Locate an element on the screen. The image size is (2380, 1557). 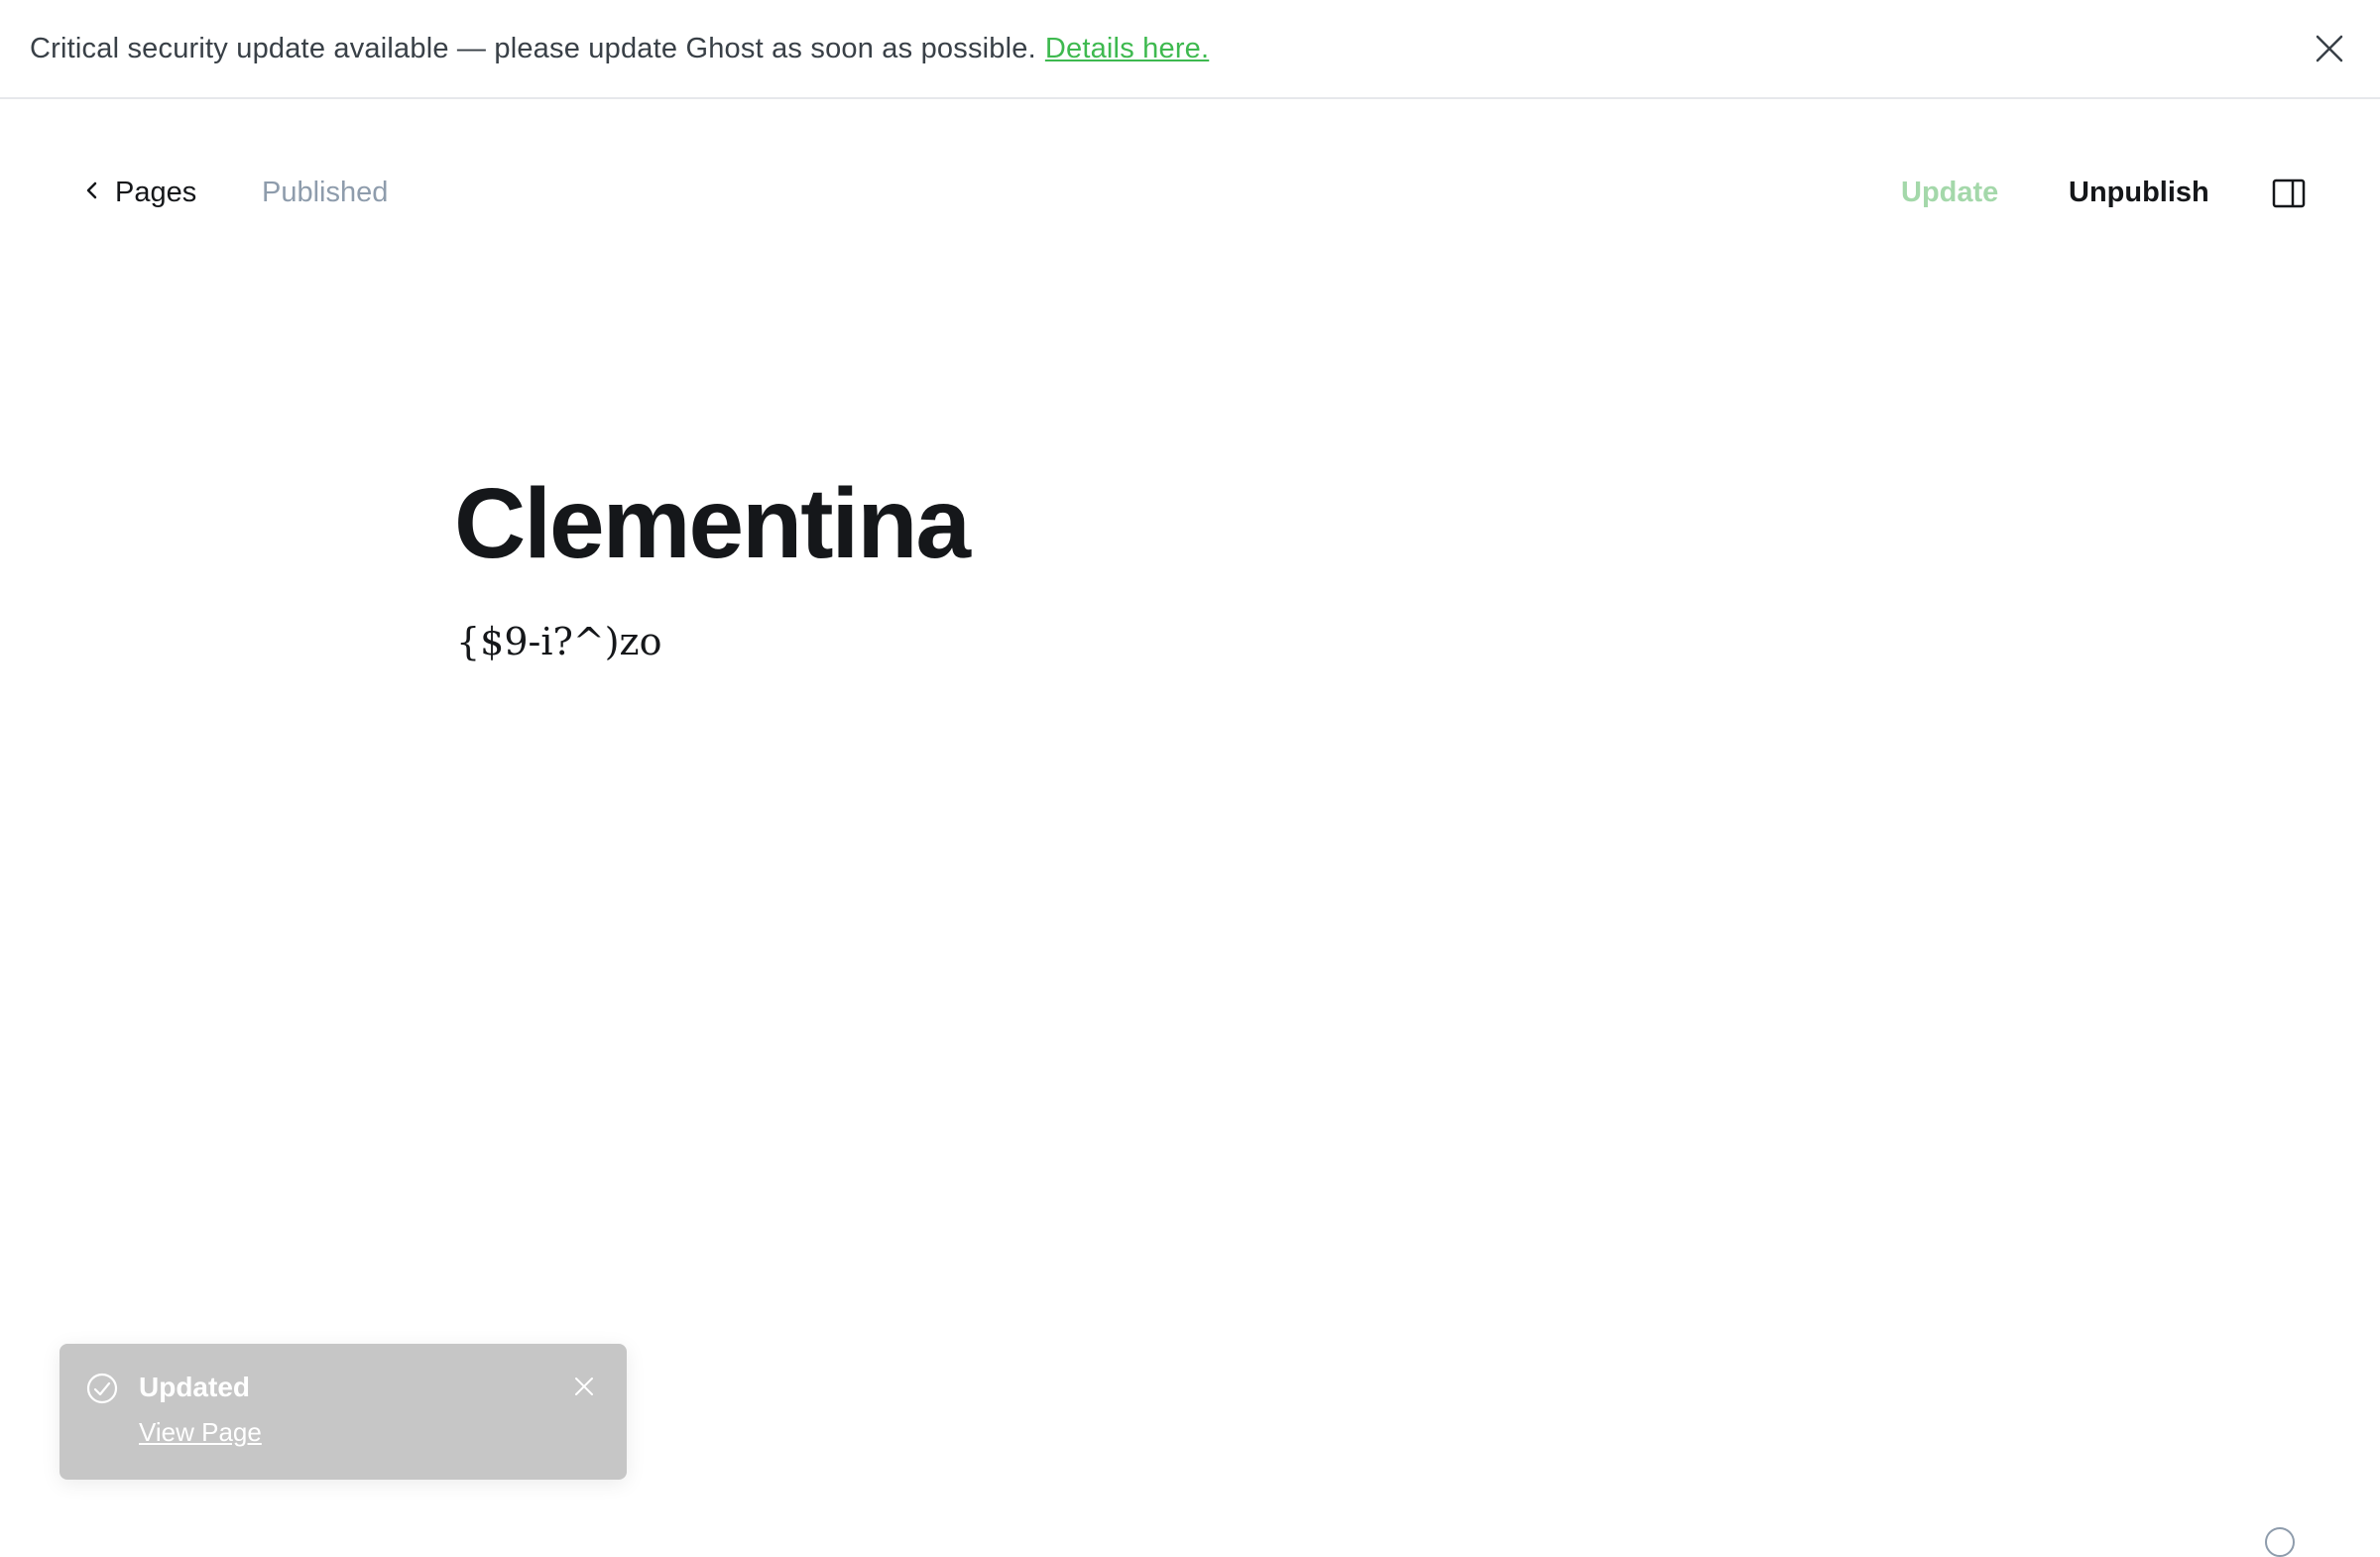
unpublish-button: Unpublish is located at coordinates (2139, 193).